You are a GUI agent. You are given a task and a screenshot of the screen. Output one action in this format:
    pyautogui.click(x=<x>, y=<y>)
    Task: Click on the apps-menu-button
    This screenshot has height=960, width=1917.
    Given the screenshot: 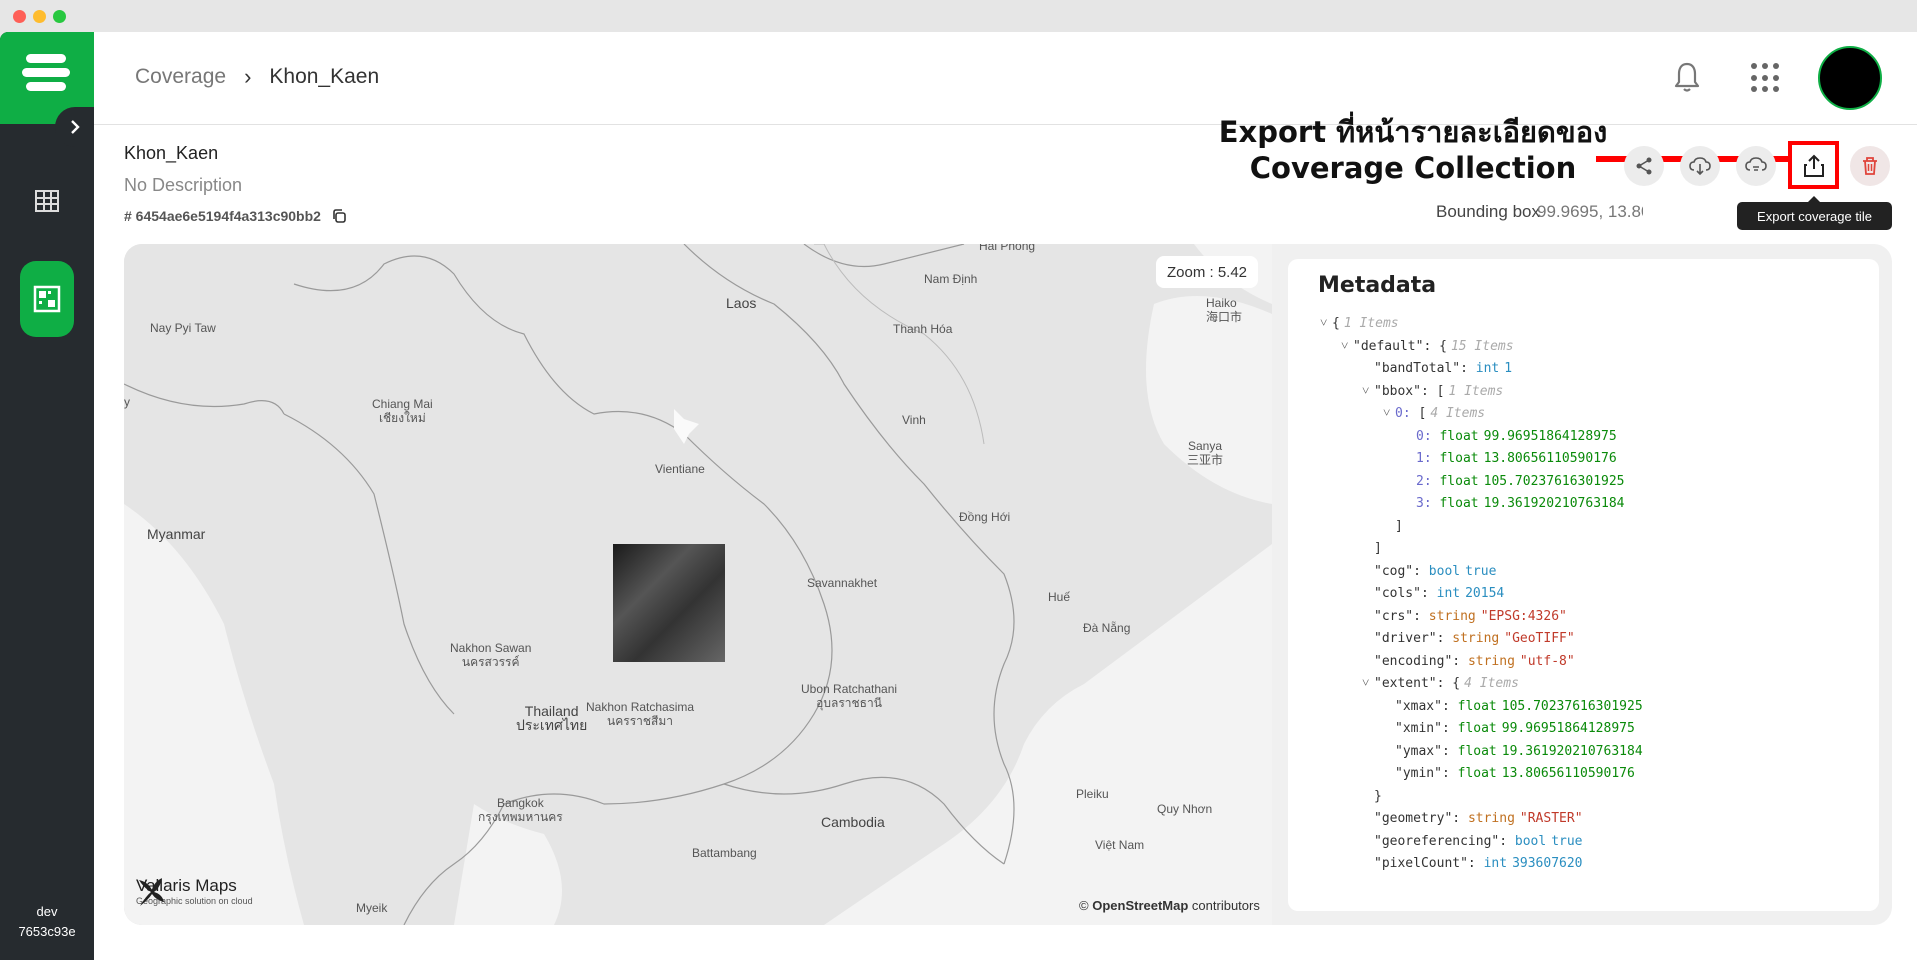 What is the action you would take?
    pyautogui.click(x=1766, y=78)
    